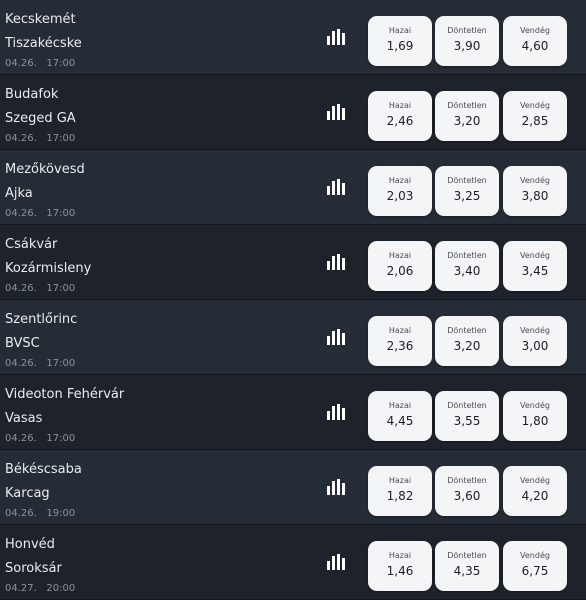 This screenshot has height=600, width=586. I want to click on odds-value-draw: 3,90, so click(467, 46).